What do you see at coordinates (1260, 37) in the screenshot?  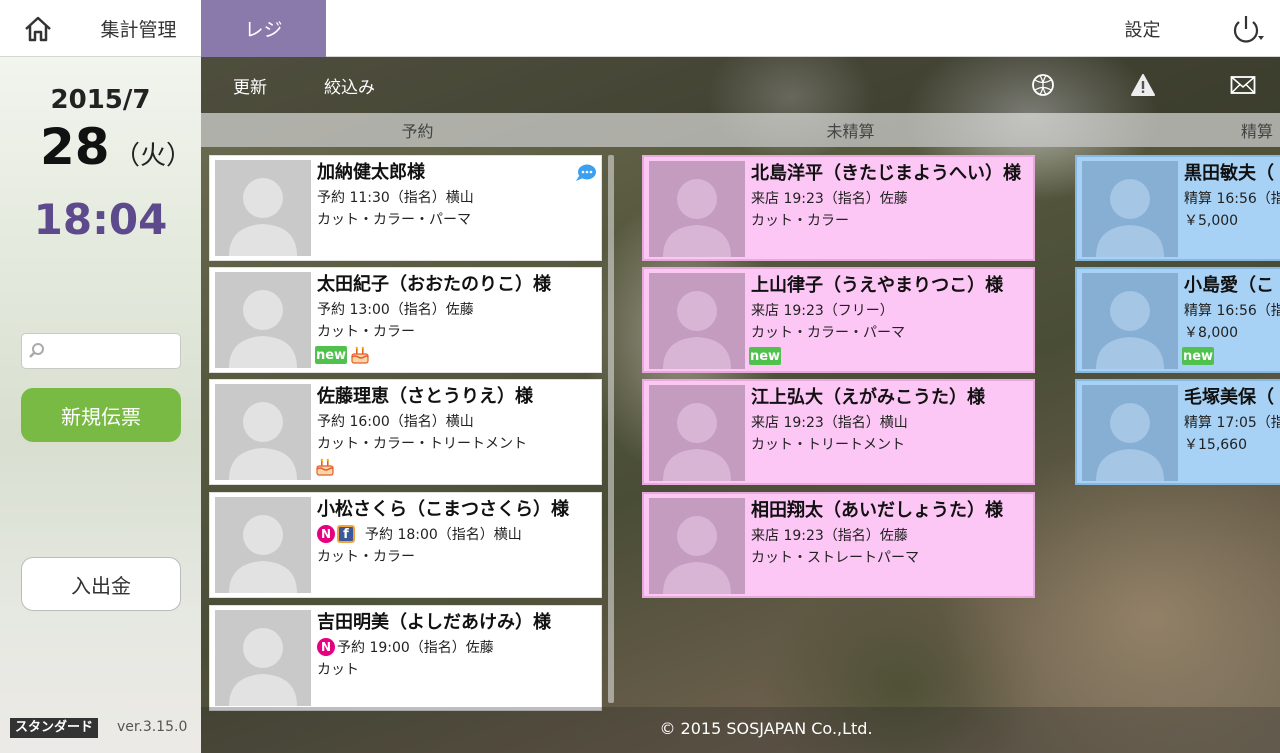 I see `chevron-down-icon` at bounding box center [1260, 37].